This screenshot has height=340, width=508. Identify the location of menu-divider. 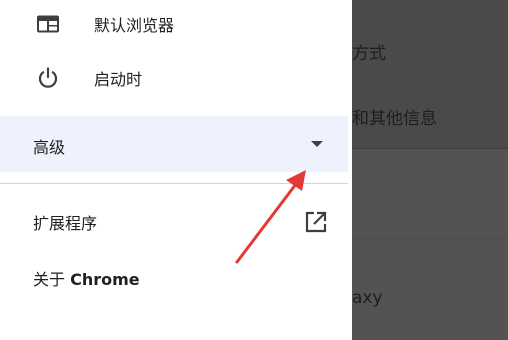
(174, 183).